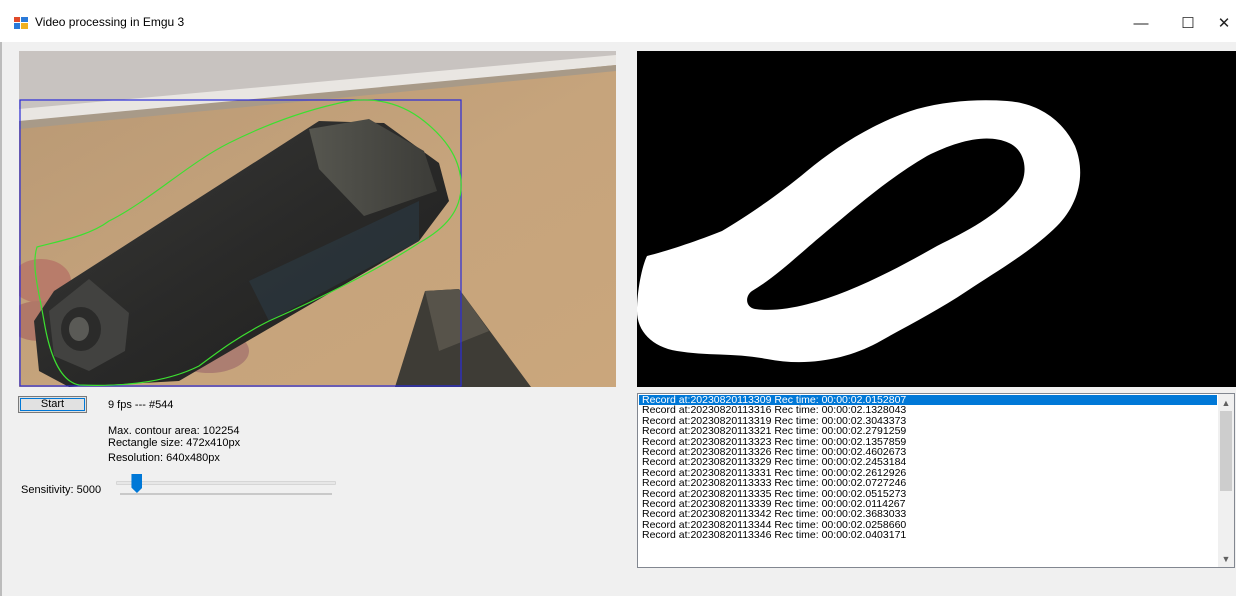 This screenshot has height=596, width=1236. Describe the element at coordinates (137, 483) in the screenshot. I see `slider-thumb` at that location.